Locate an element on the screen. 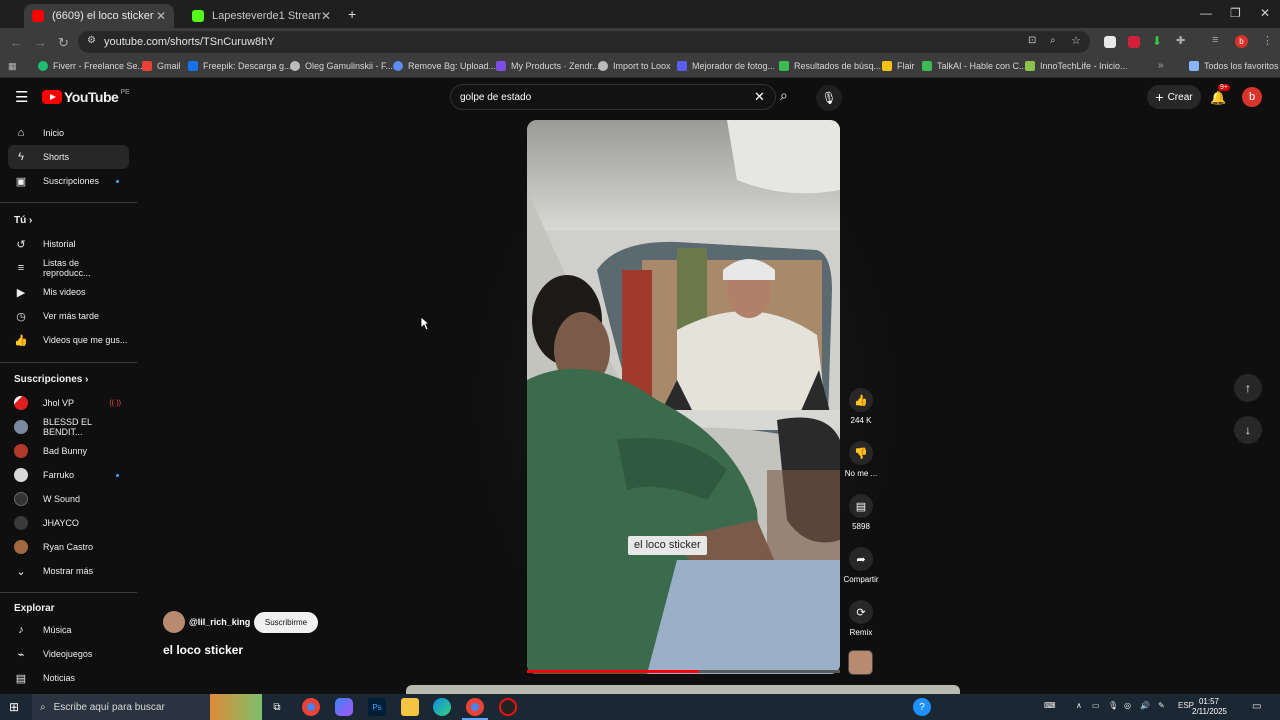  pen-icon: ✎ is located at coordinates (1161, 705).